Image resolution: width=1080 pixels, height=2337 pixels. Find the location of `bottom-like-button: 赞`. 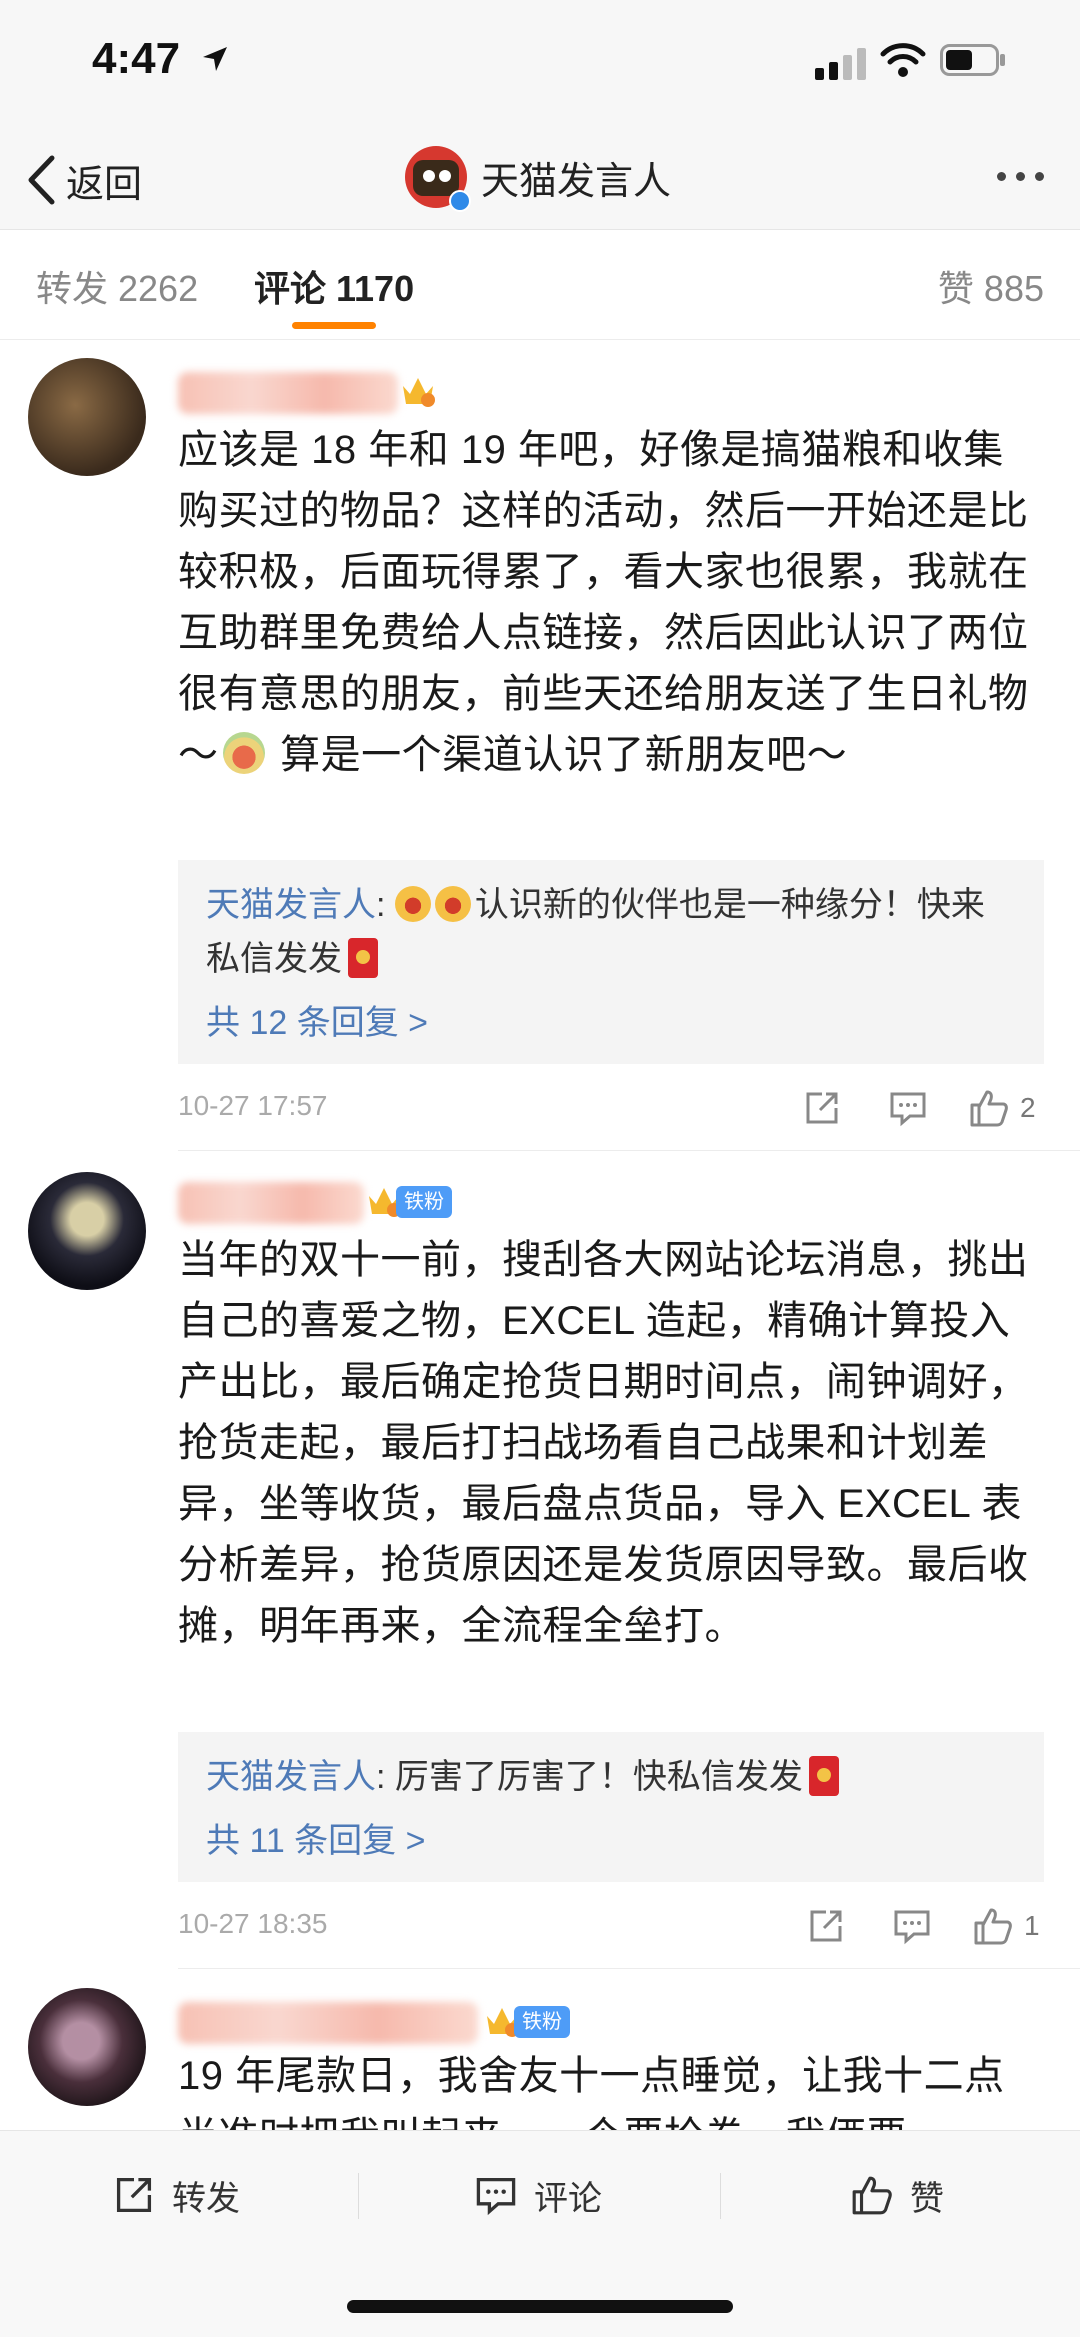

bottom-like-button: 赞 is located at coordinates (897, 2195).